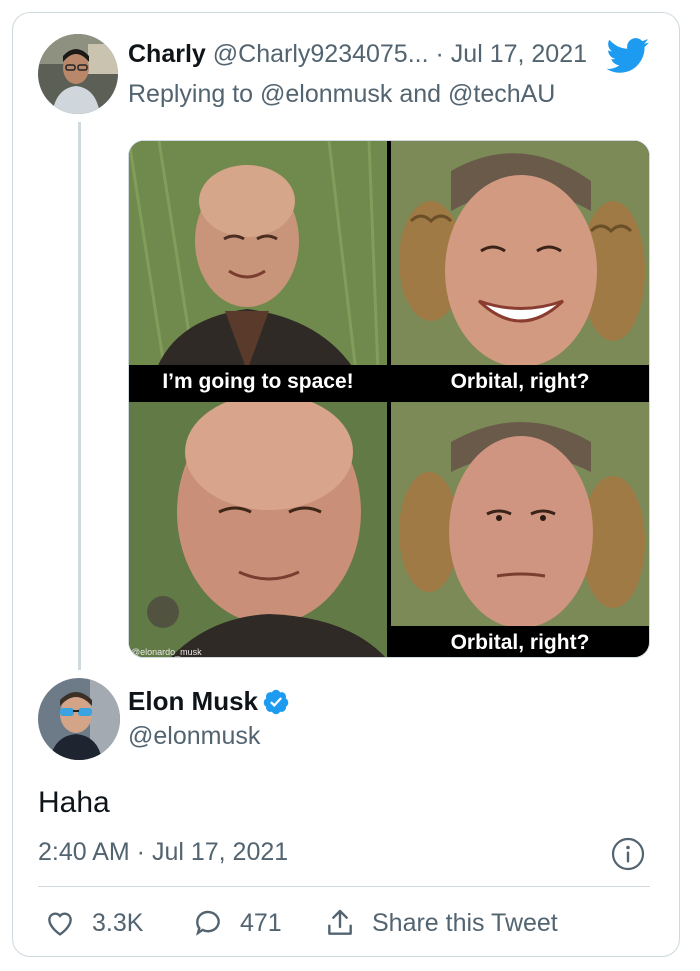  Describe the element at coordinates (258, 381) in the screenshot. I see `meme-caption-1: I’m going to space!` at that location.